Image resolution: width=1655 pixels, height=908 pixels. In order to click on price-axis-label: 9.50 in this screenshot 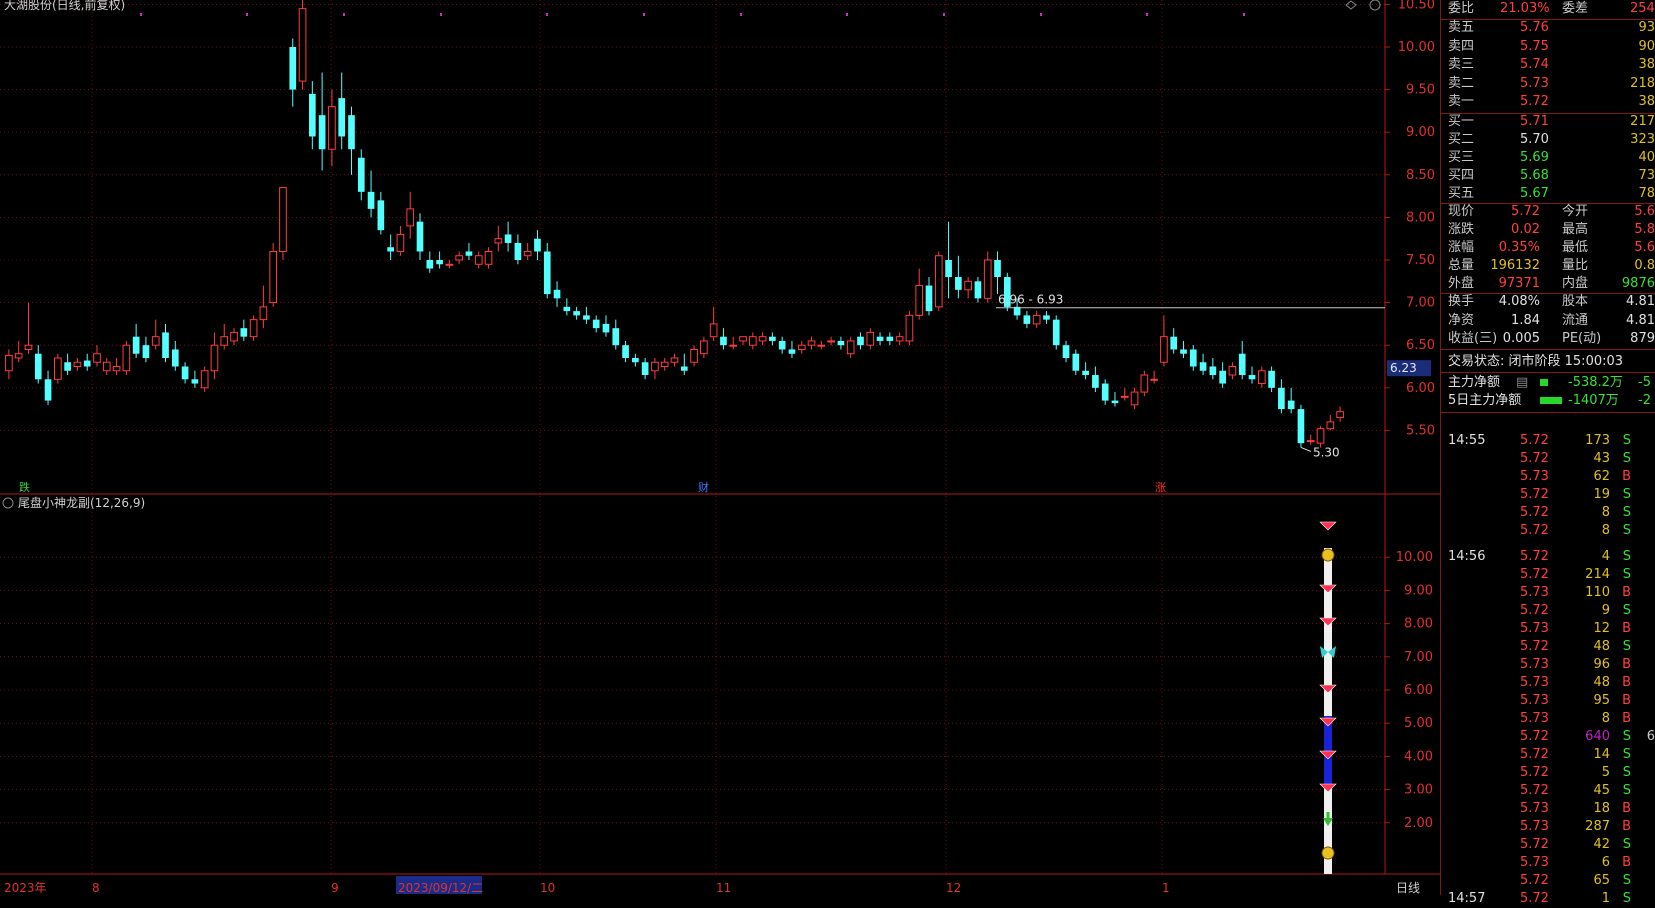, I will do `click(1420, 90)`.